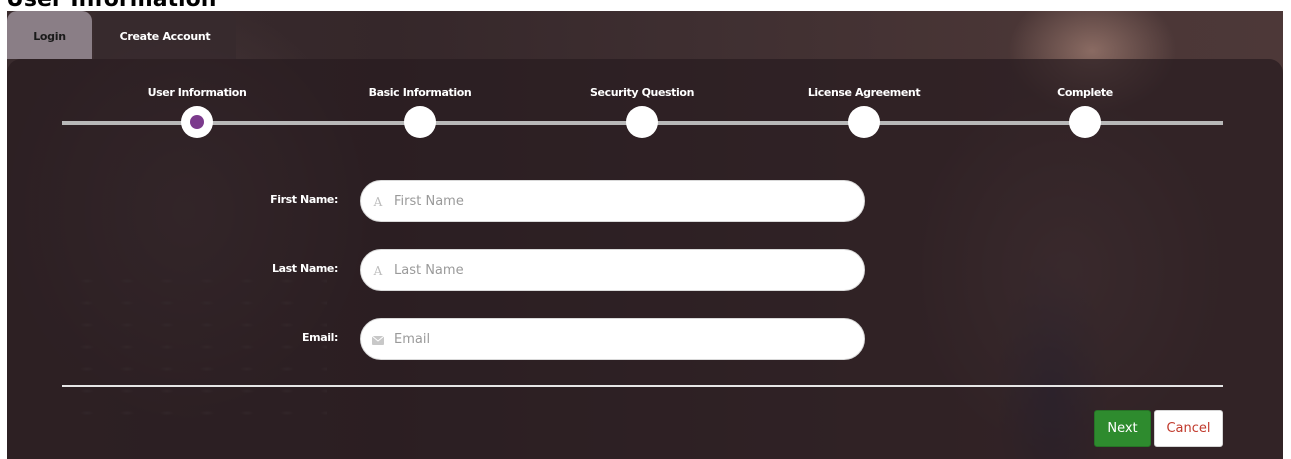 The height and width of the screenshot is (459, 1291). What do you see at coordinates (642, 122) in the screenshot?
I see `step-dot-security-question` at bounding box center [642, 122].